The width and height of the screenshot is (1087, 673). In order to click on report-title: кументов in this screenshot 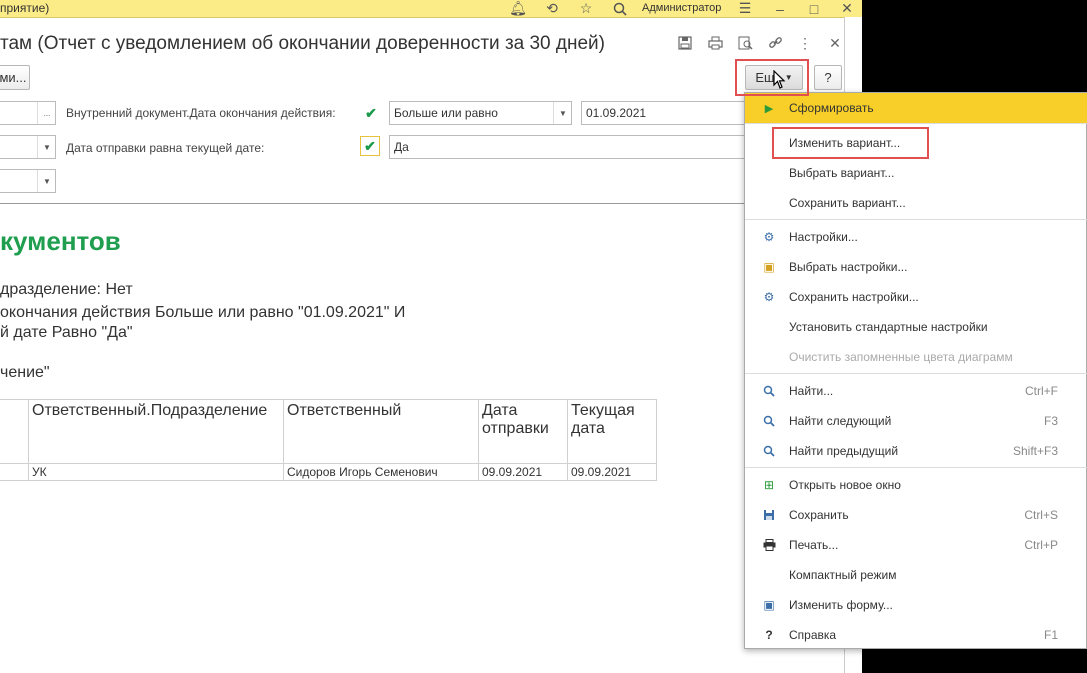, I will do `click(60, 241)`.